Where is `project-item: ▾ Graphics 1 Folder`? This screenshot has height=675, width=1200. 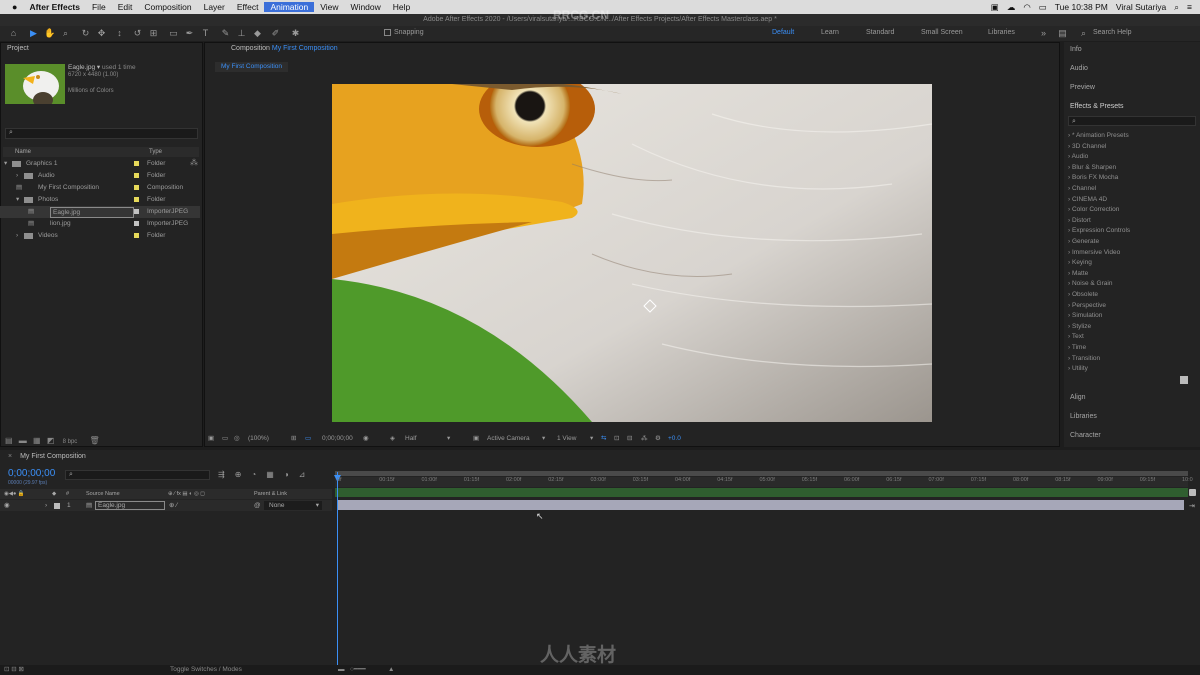 project-item: ▾ Graphics 1 Folder is located at coordinates (100, 164).